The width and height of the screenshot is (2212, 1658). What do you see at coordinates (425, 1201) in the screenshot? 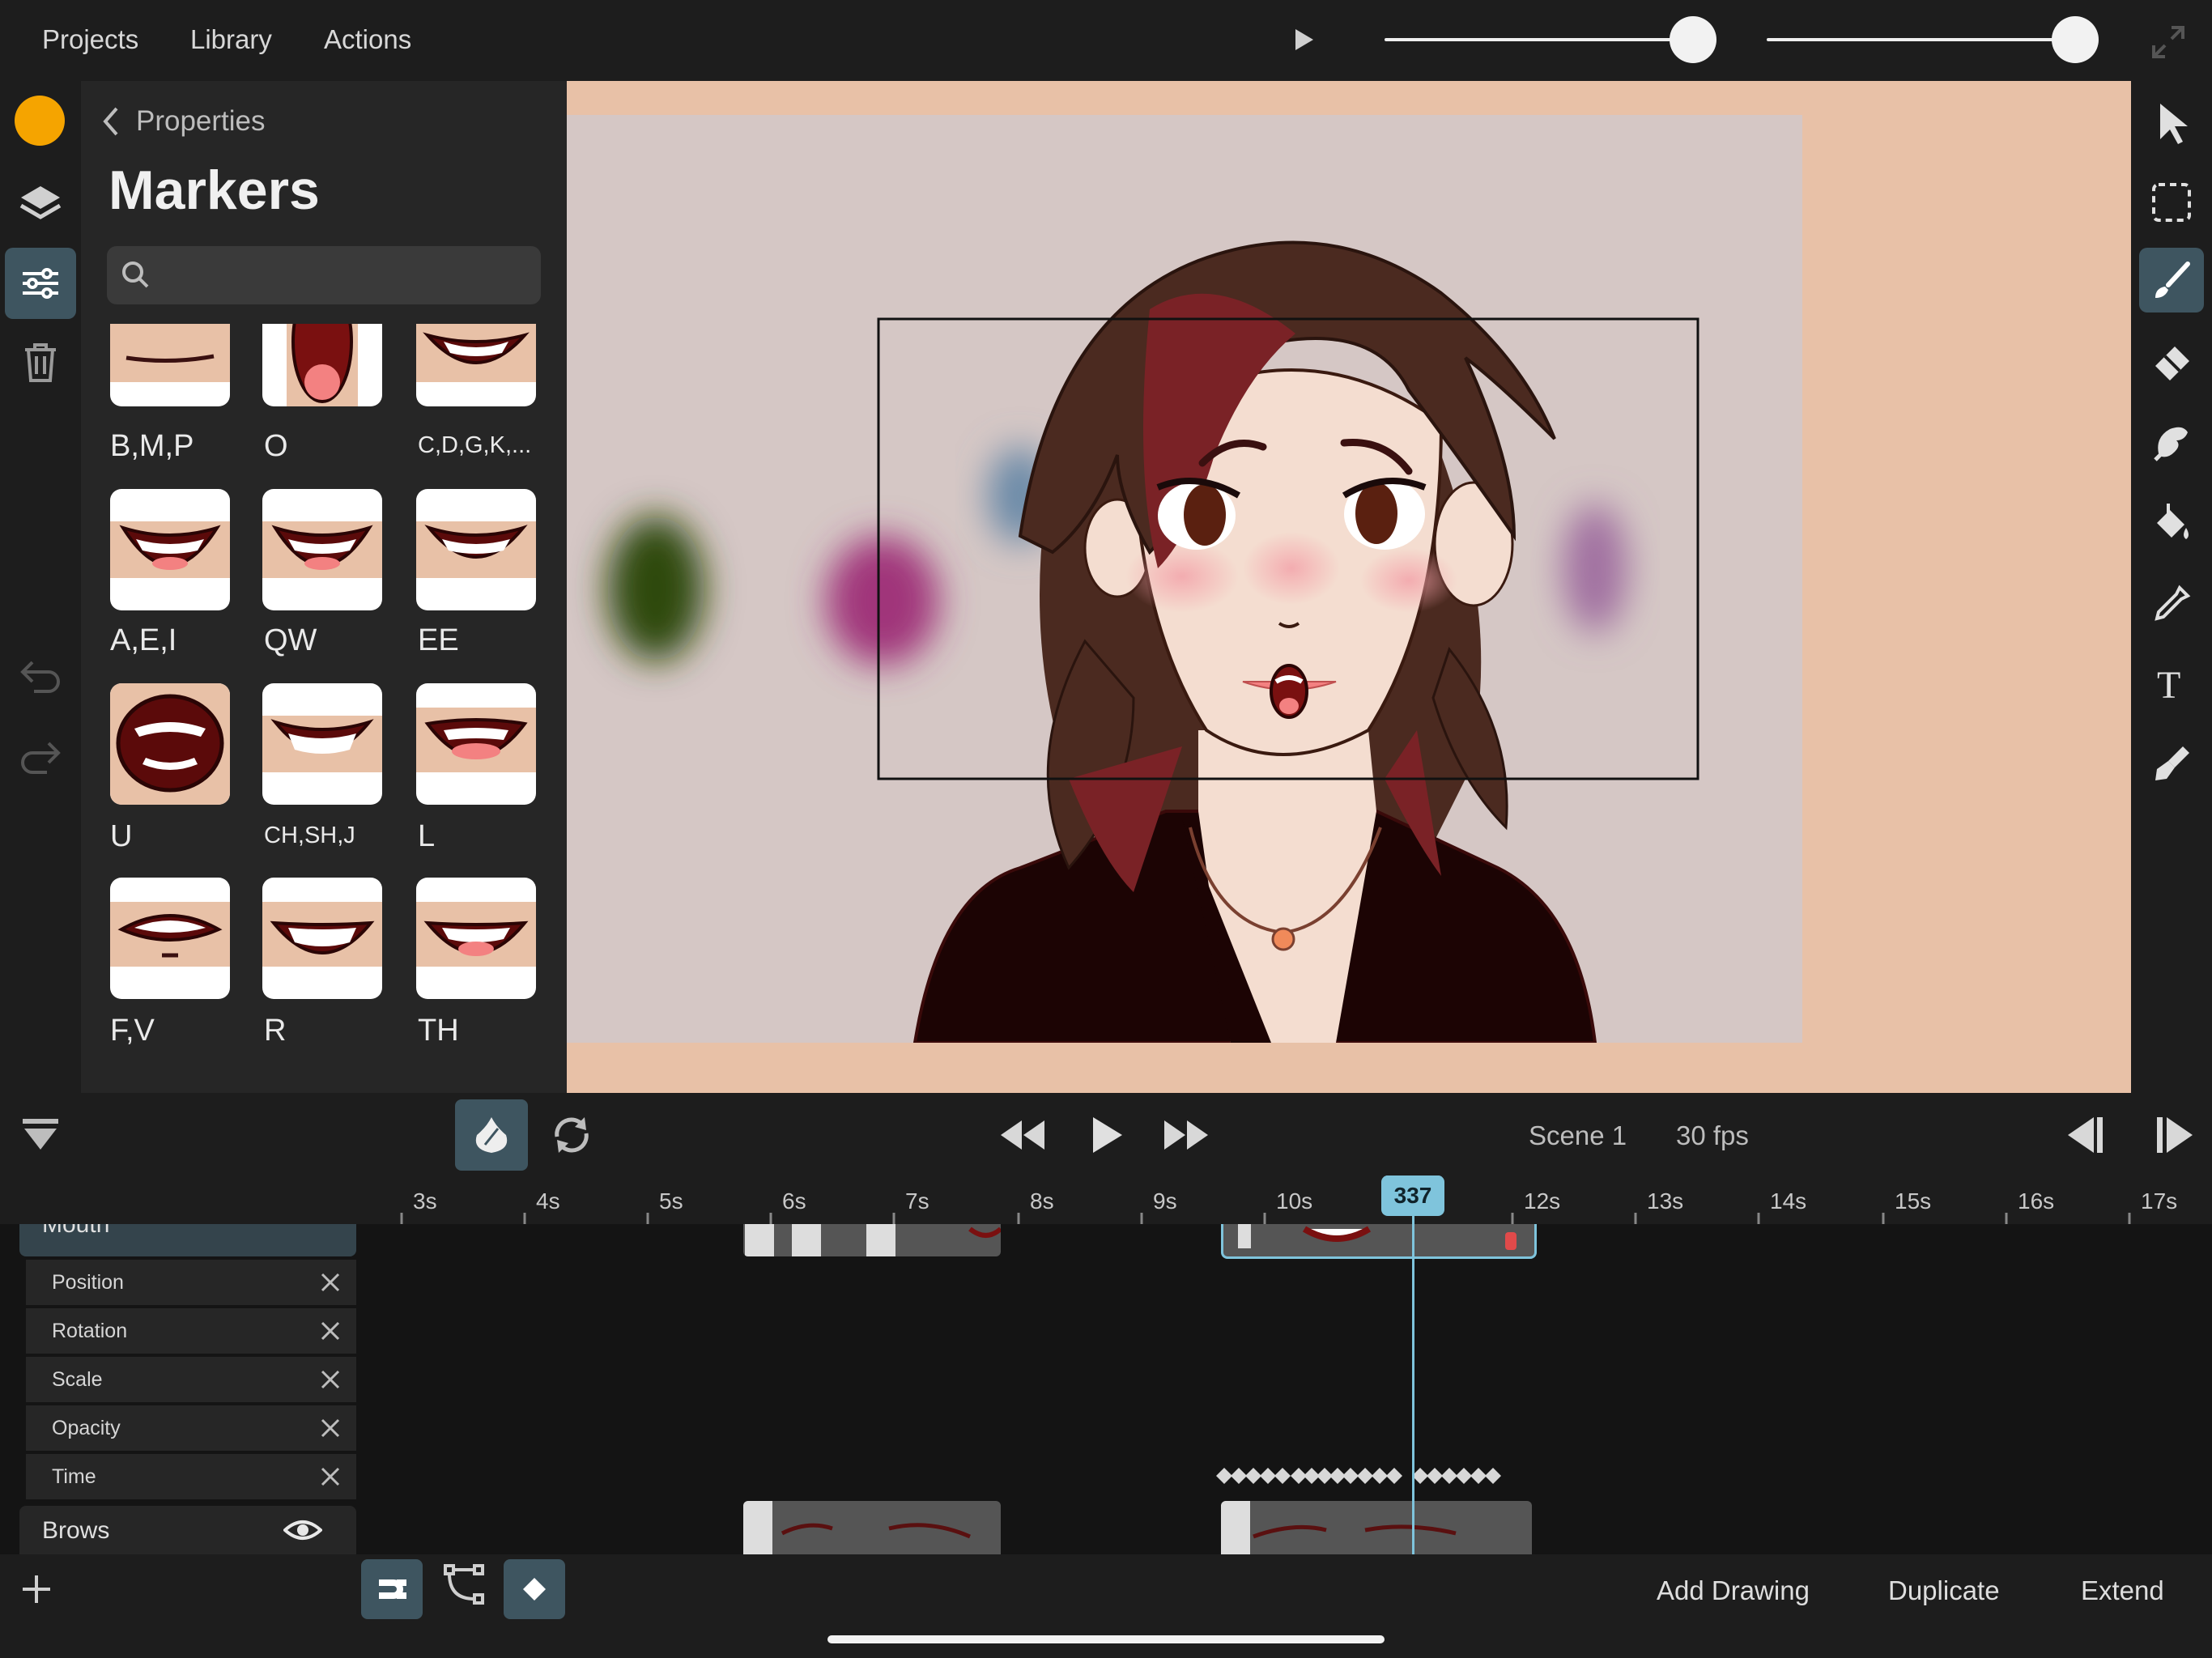
I see `ruler-tick-label: 3s` at bounding box center [425, 1201].